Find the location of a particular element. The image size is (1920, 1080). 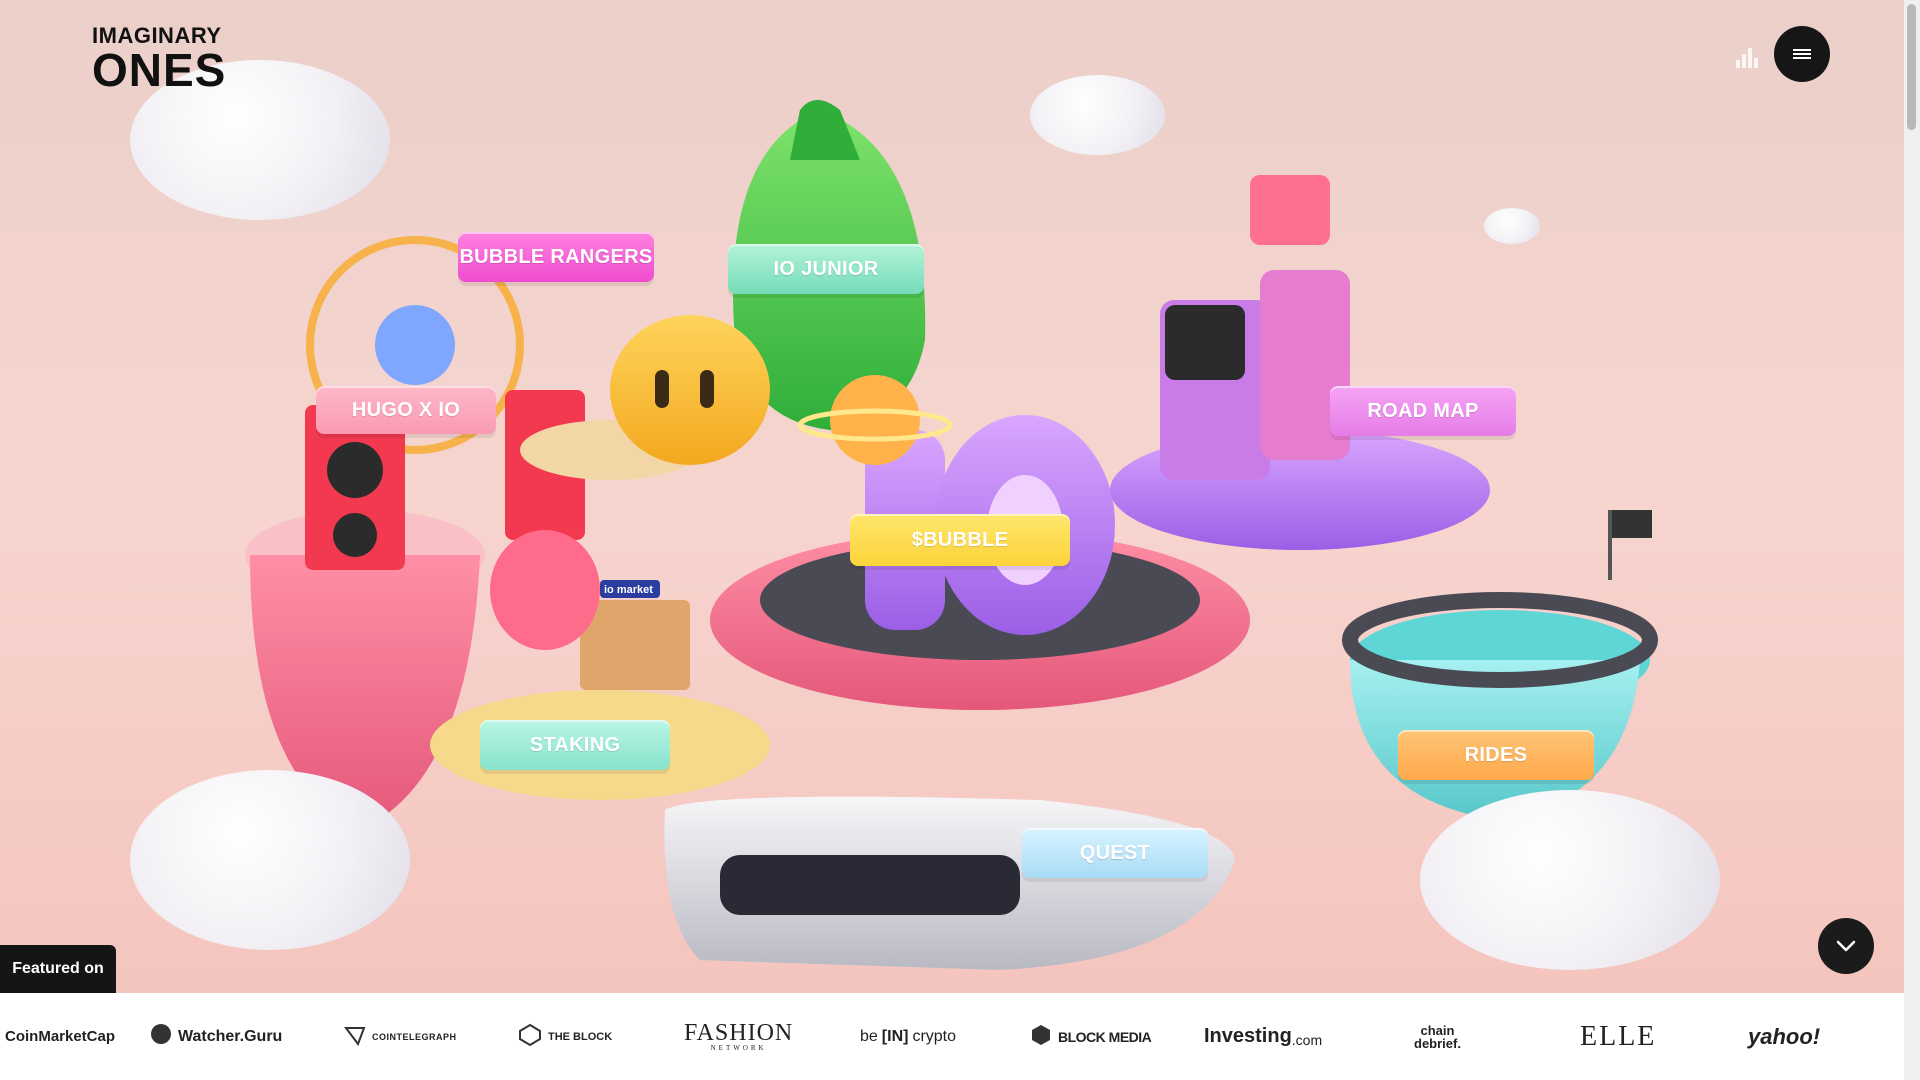

press-the-block: THE BLOCK is located at coordinates (565, 1036).